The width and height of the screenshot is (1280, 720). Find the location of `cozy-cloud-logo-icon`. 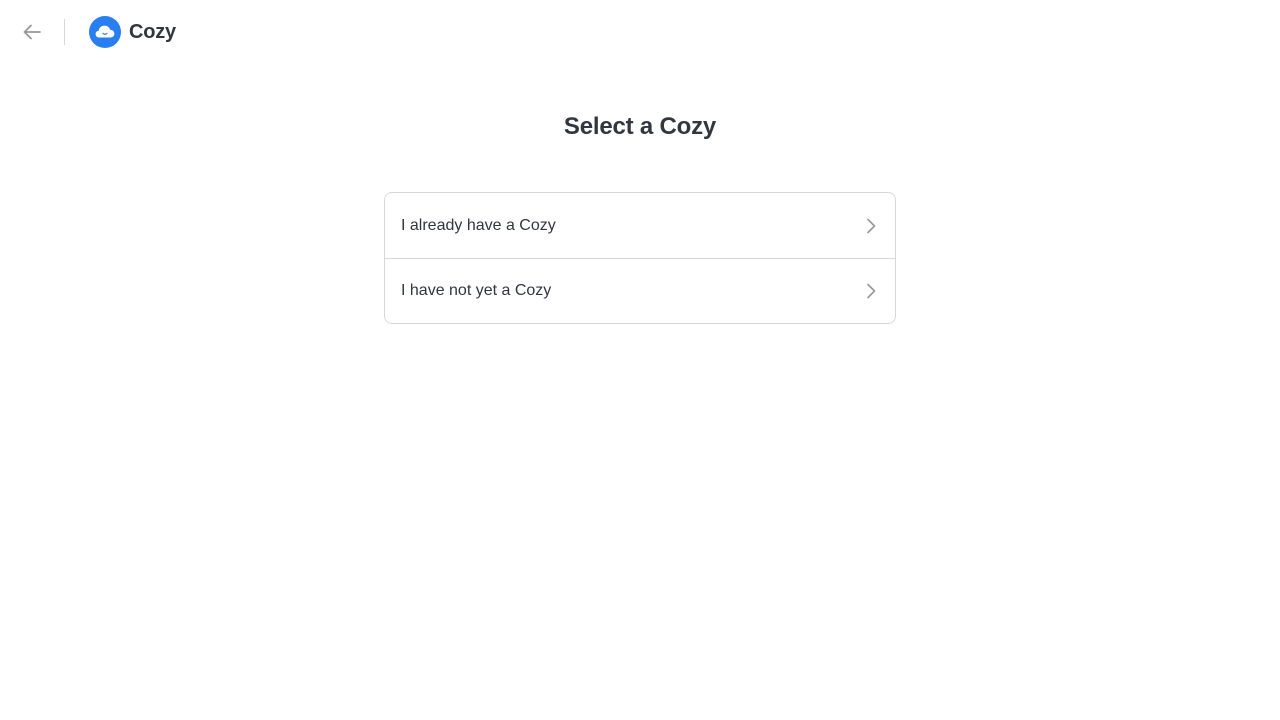

cozy-cloud-logo-icon is located at coordinates (105, 32).